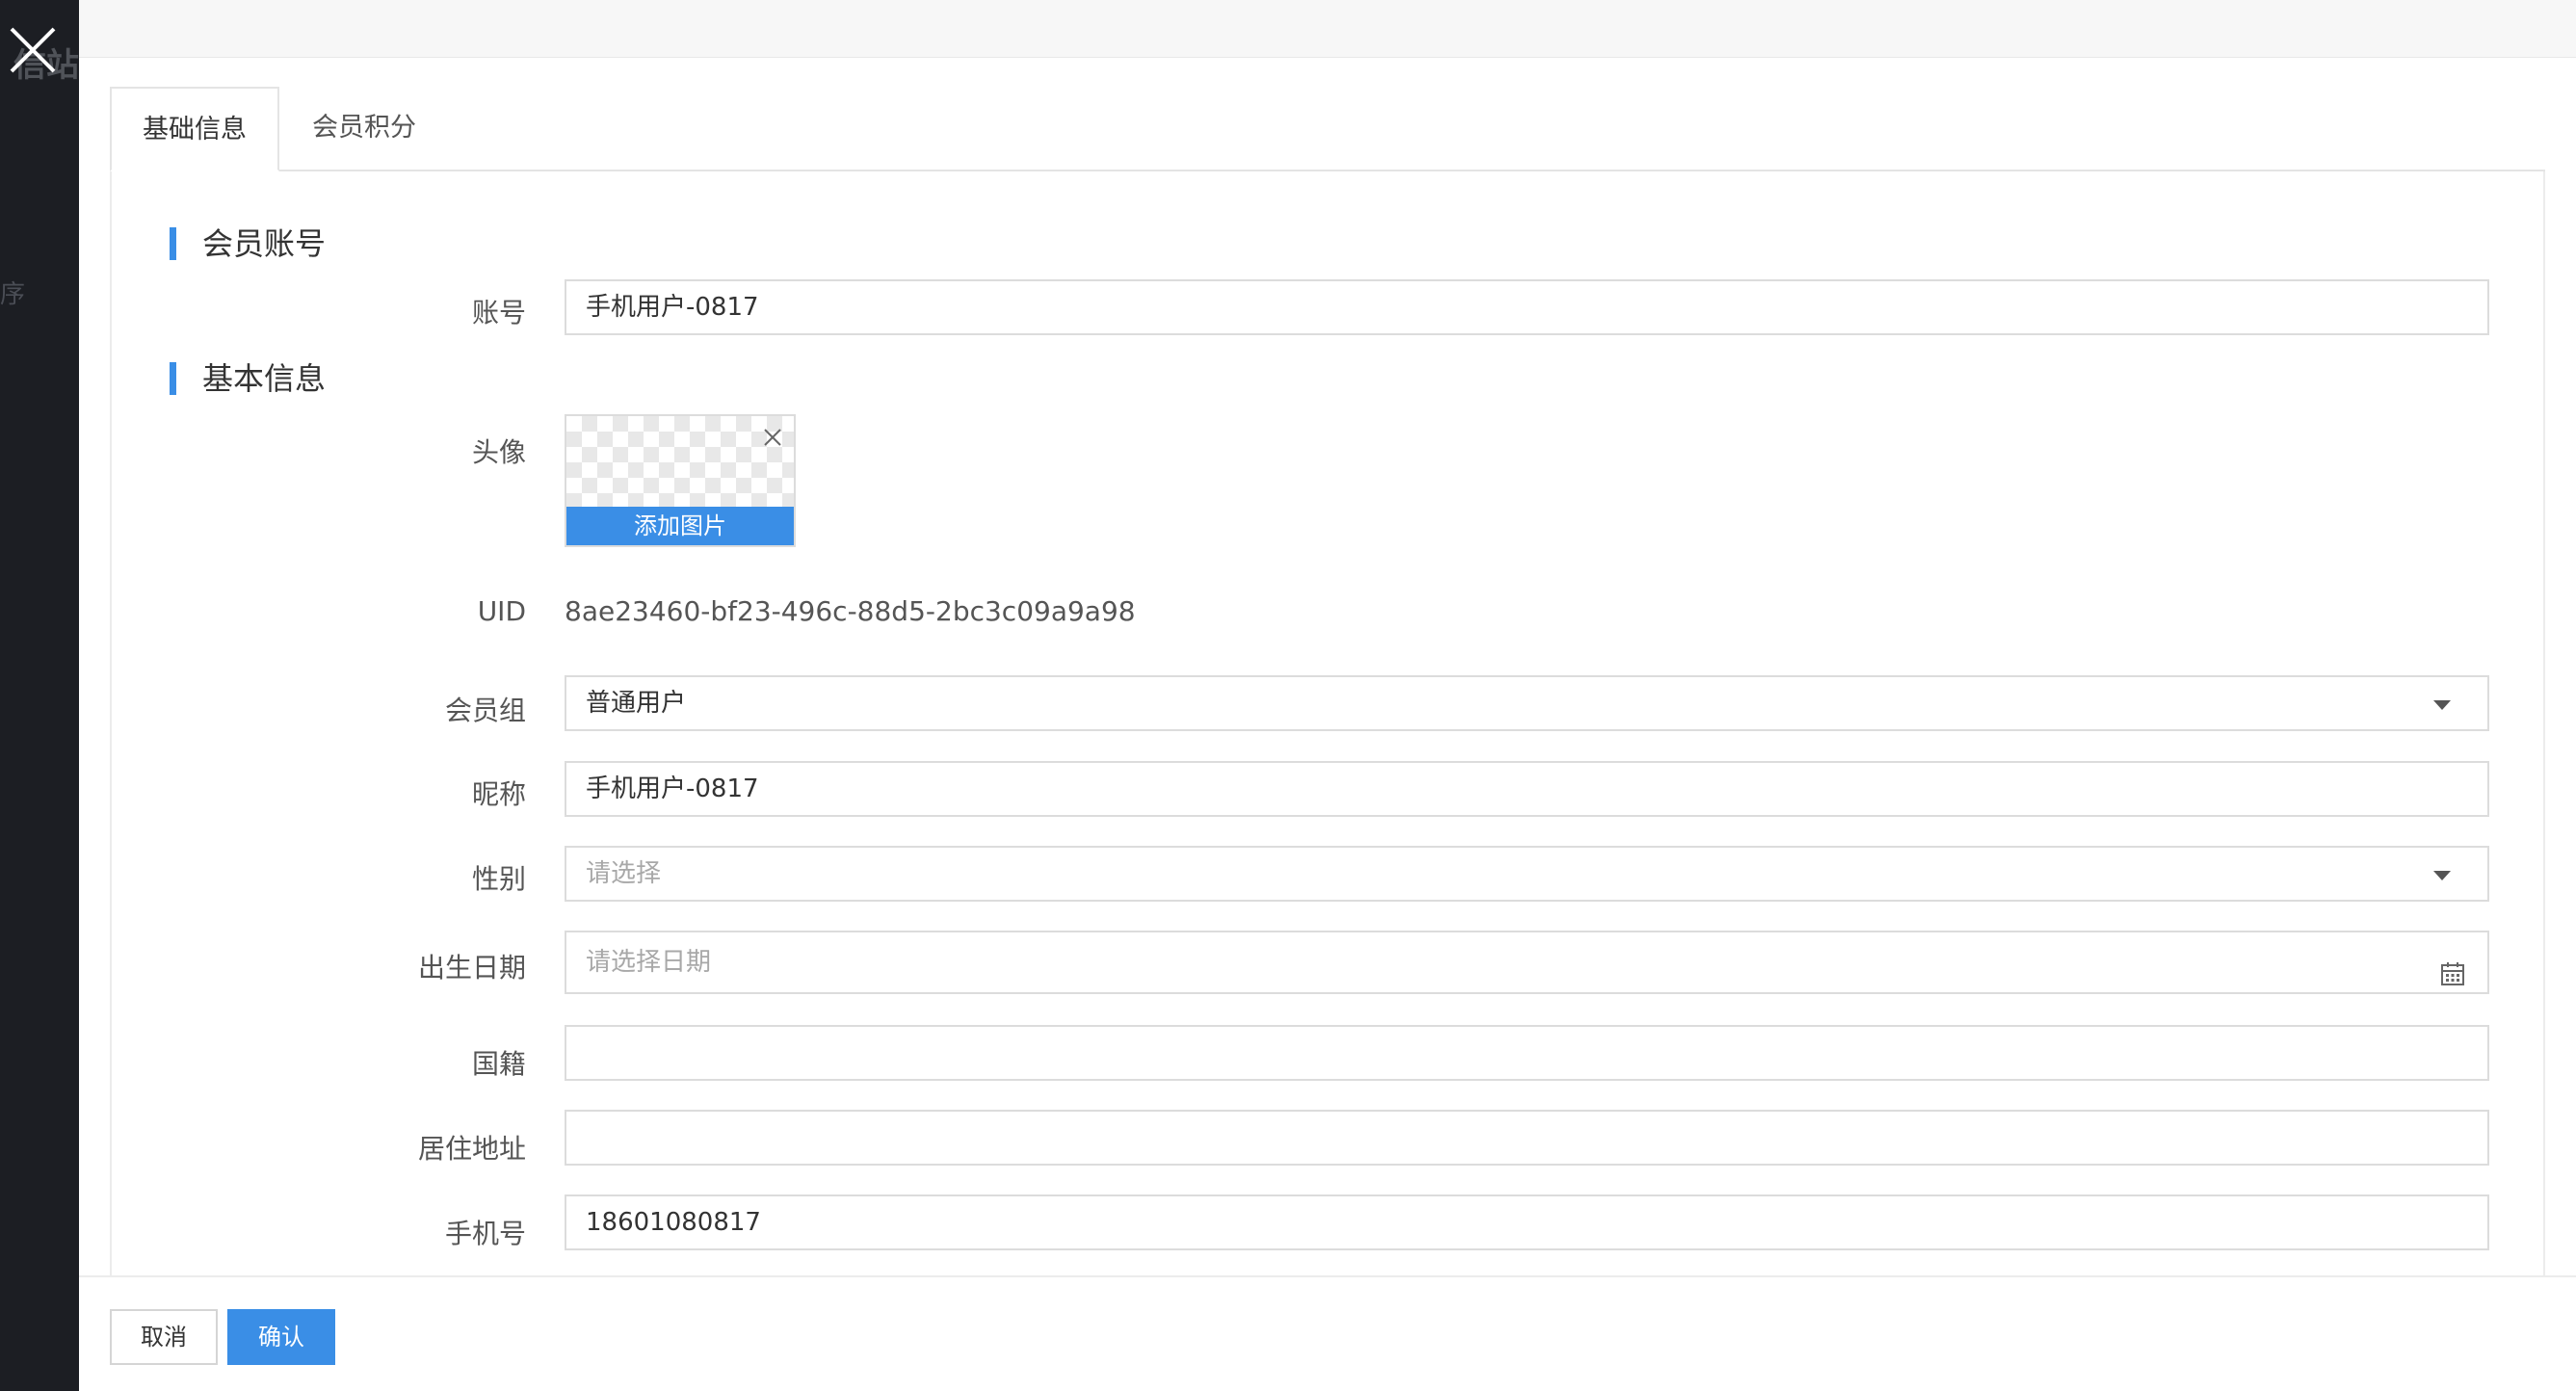 The image size is (2576, 1391). Describe the element at coordinates (13, 294) in the screenshot. I see `backdrop-partial-menu-text: 序` at that location.